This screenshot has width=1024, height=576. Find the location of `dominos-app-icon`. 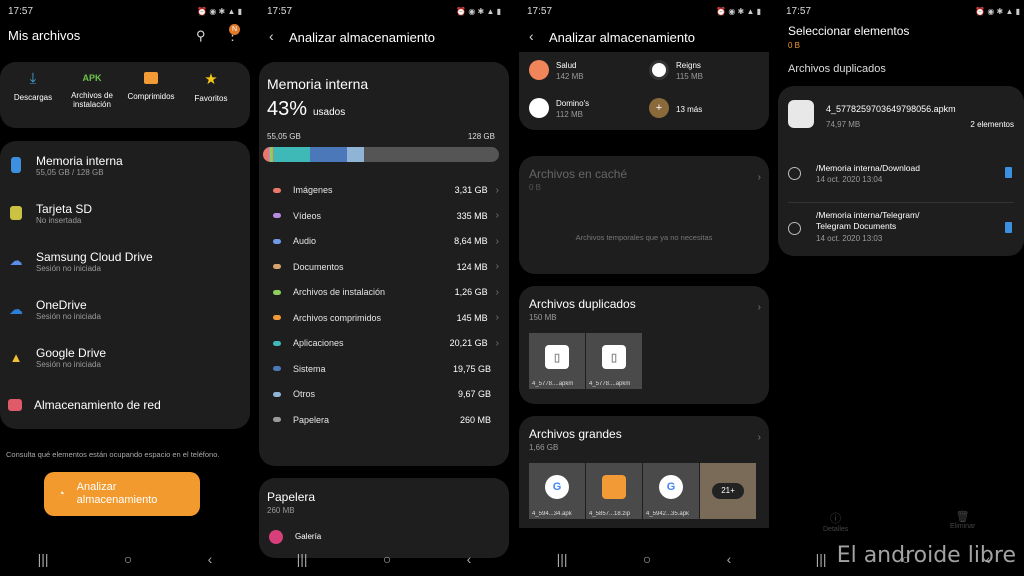

dominos-app-icon is located at coordinates (539, 108).